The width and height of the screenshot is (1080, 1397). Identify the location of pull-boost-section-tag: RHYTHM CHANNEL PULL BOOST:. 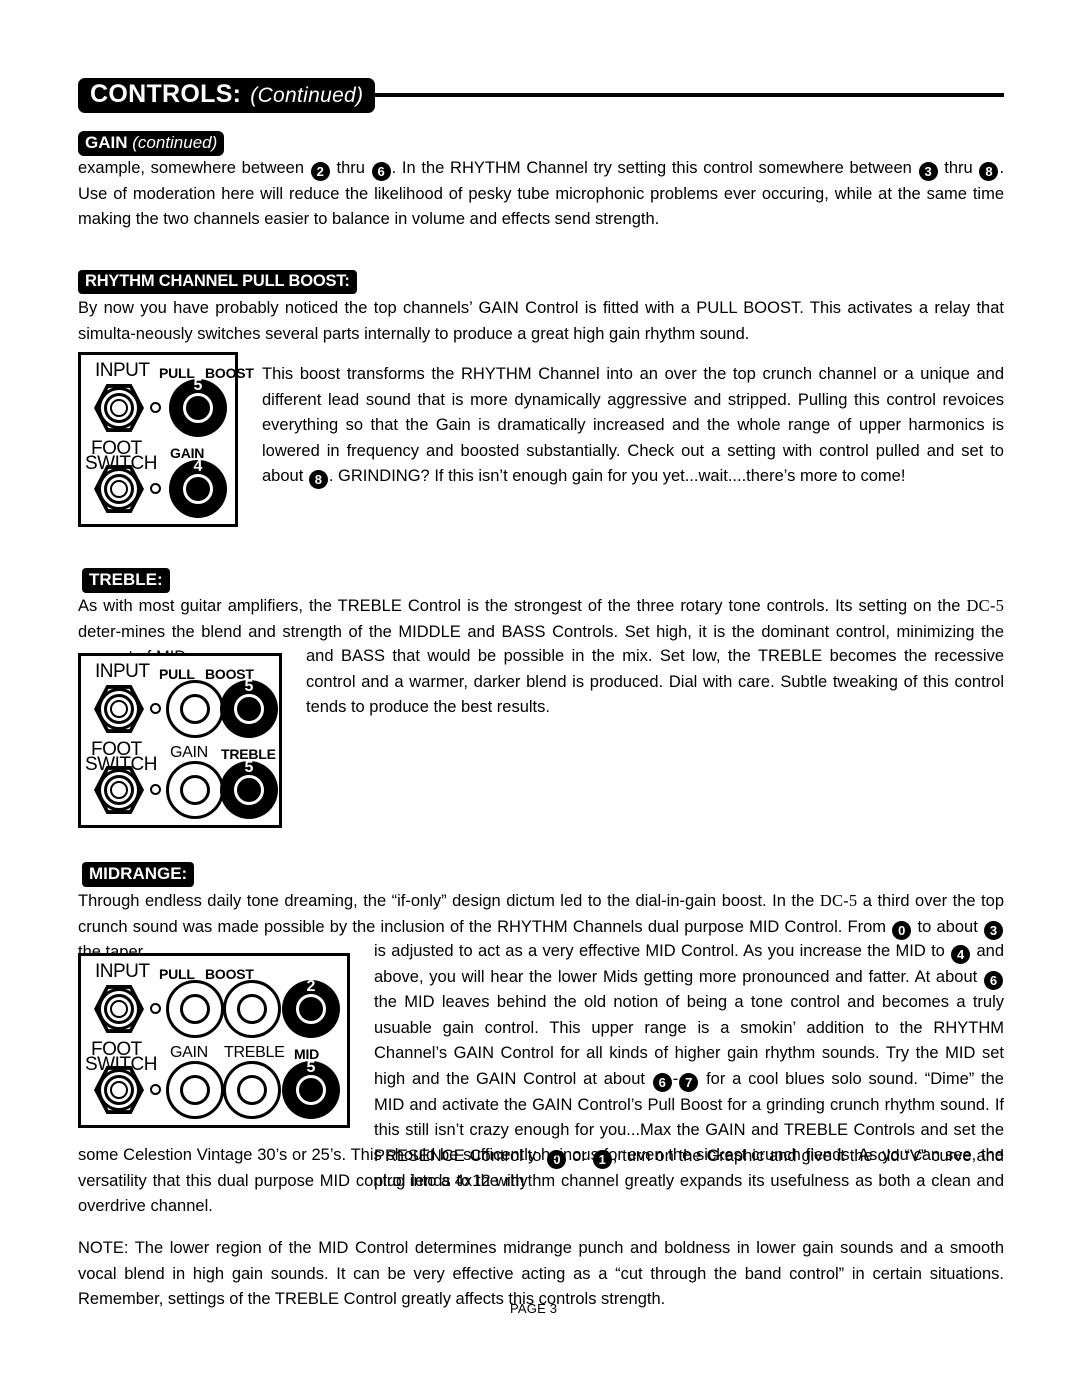
(217, 282).